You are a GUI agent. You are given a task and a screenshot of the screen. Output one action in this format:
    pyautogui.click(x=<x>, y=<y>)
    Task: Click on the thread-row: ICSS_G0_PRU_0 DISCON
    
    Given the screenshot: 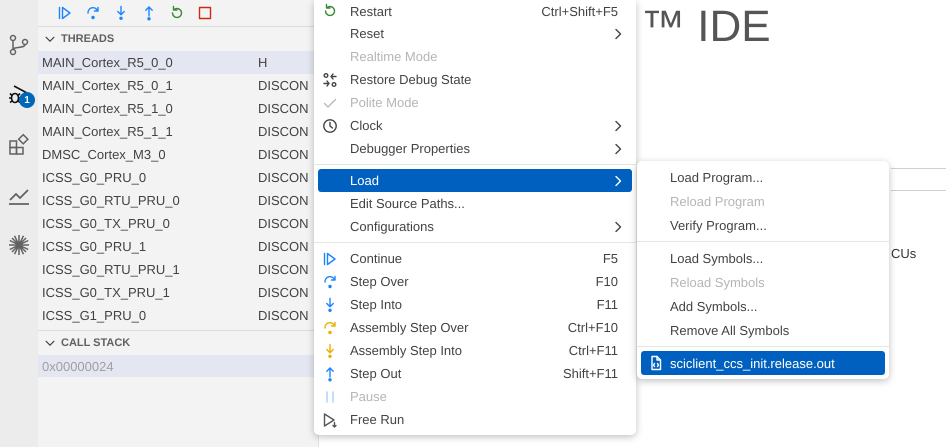 What is the action you would take?
    pyautogui.click(x=178, y=177)
    